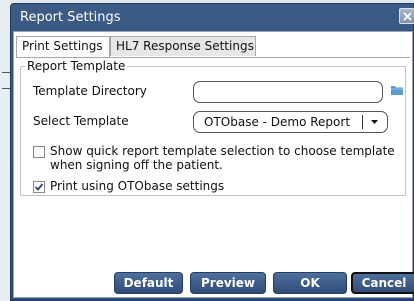  What do you see at coordinates (70, 17) in the screenshot?
I see `window-title: Report Settings` at bounding box center [70, 17].